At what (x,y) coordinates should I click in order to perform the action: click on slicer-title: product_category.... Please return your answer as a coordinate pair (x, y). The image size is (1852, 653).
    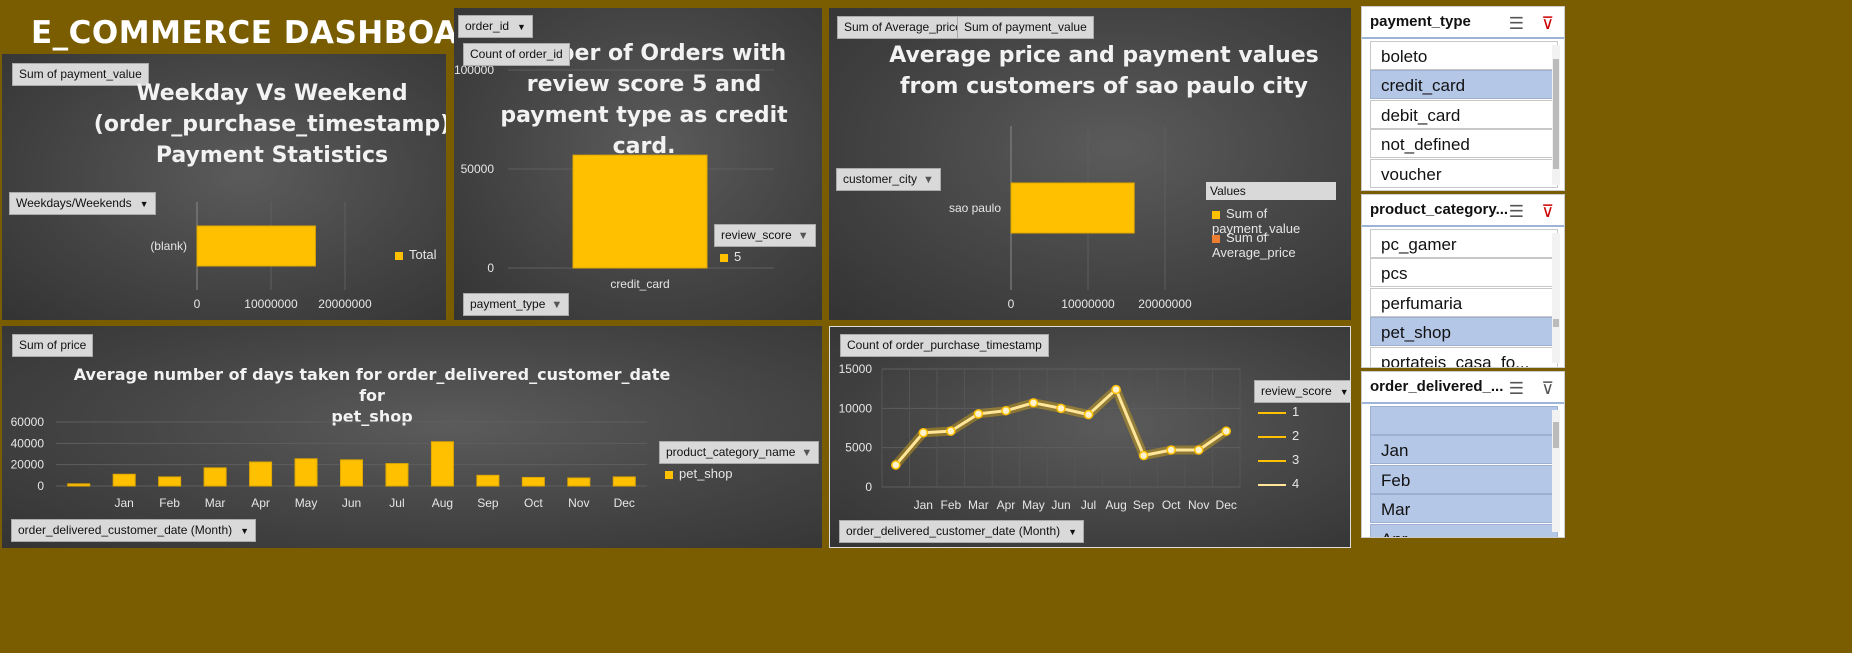
    Looking at the image, I should click on (1439, 209).